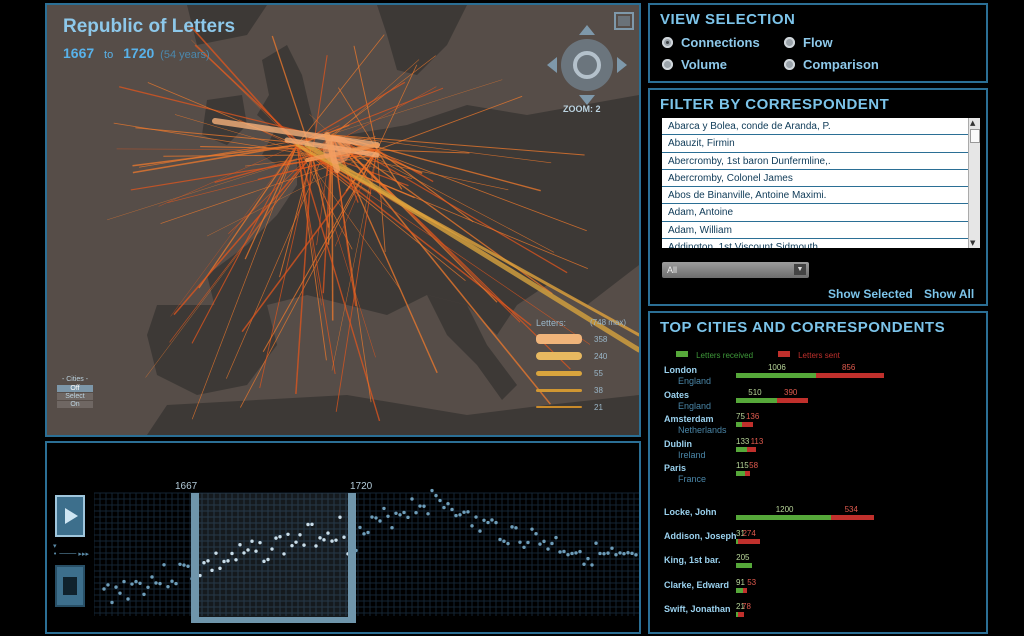  I want to click on received-value: 133, so click(743, 441).